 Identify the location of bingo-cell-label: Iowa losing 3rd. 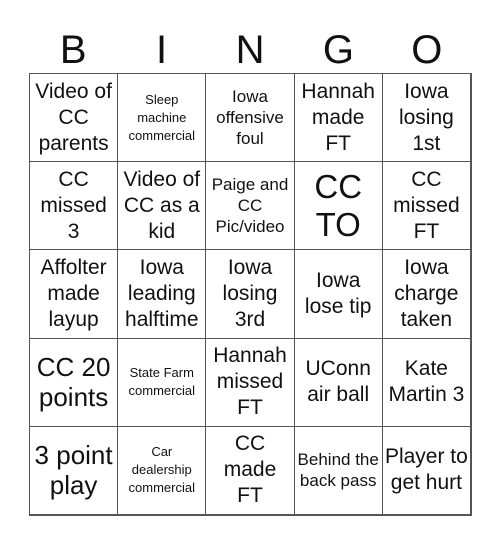
(250, 293).